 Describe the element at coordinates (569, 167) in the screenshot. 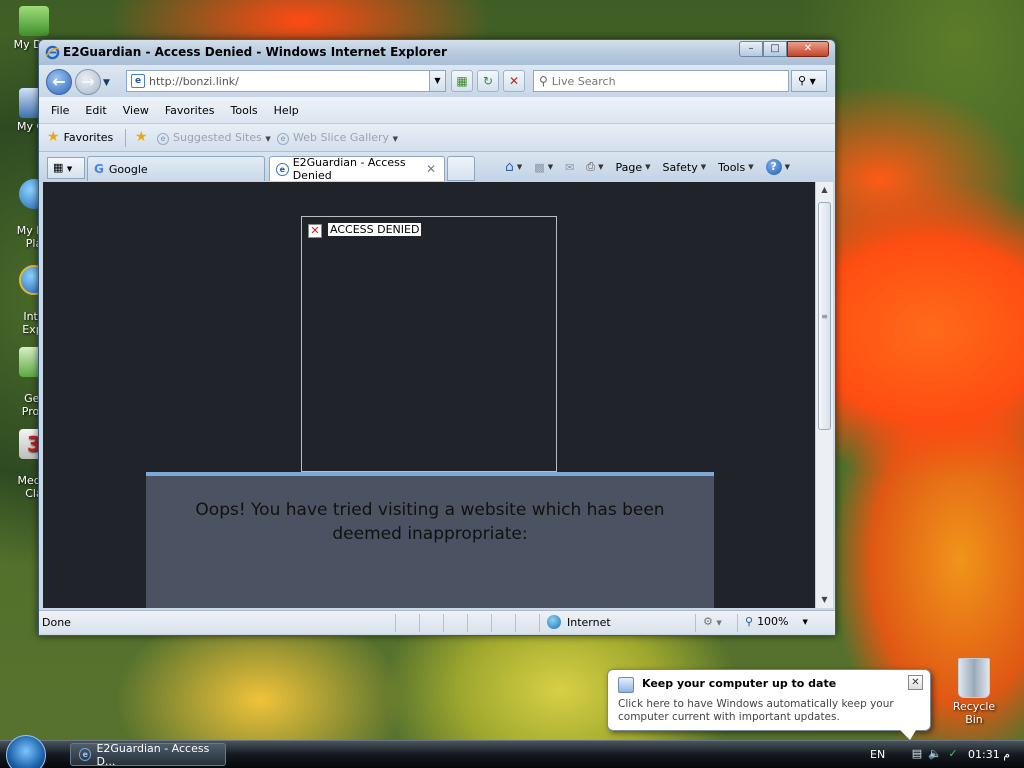

I see `read-mail-button: ✉` at that location.